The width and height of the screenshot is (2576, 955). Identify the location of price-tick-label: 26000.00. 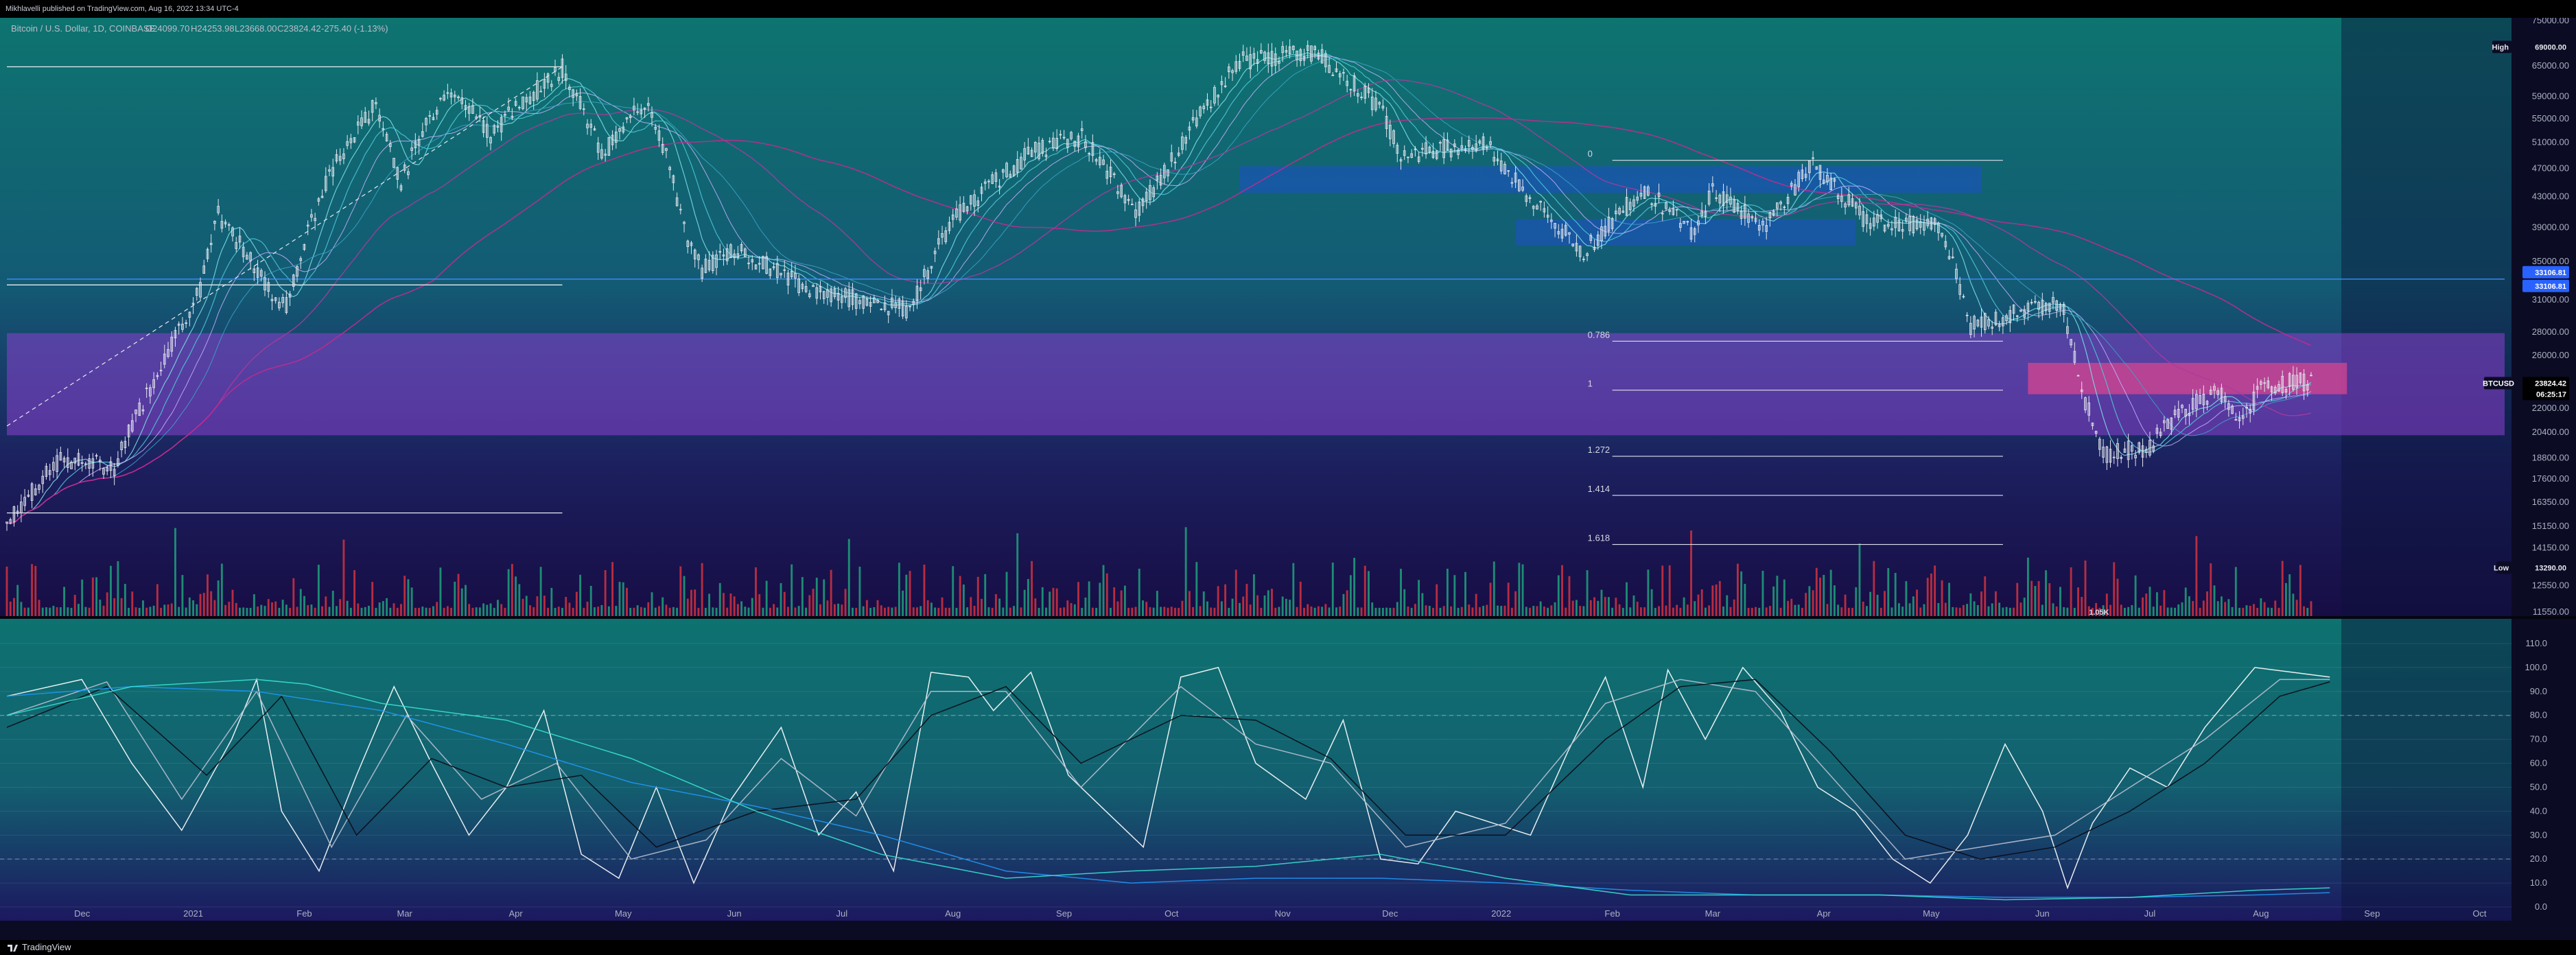
(2550, 355).